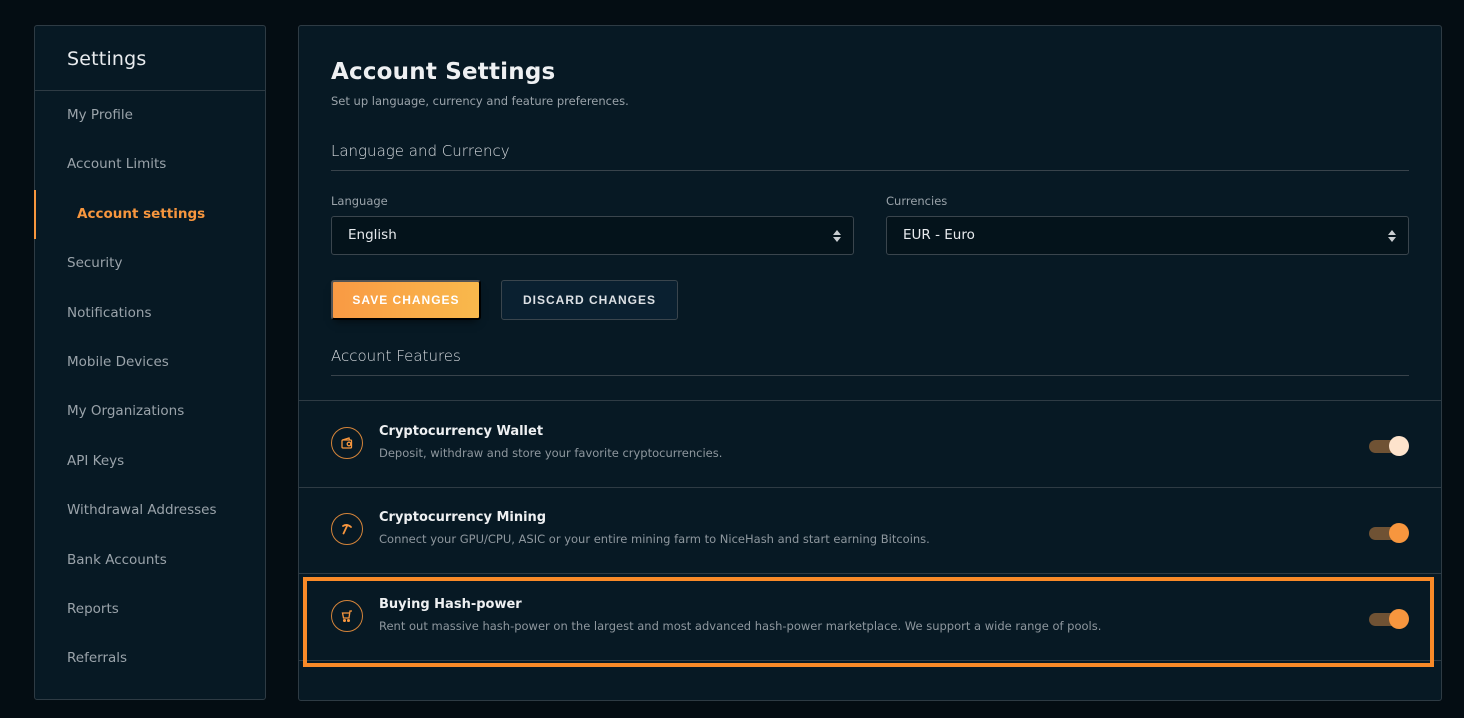 The image size is (1464, 718). What do you see at coordinates (592, 235) in the screenshot?
I see `language-select: English` at bounding box center [592, 235].